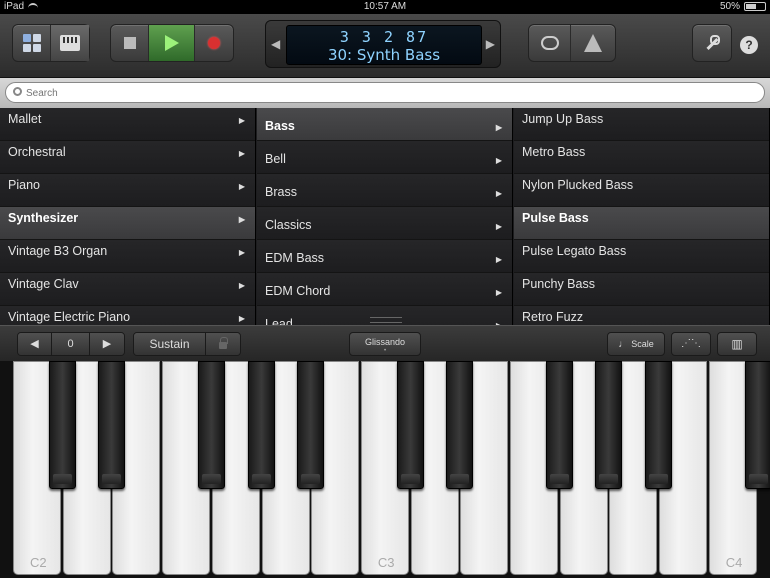 This screenshot has height=578, width=770. I want to click on list-item: Bass ▶, so click(384, 124).